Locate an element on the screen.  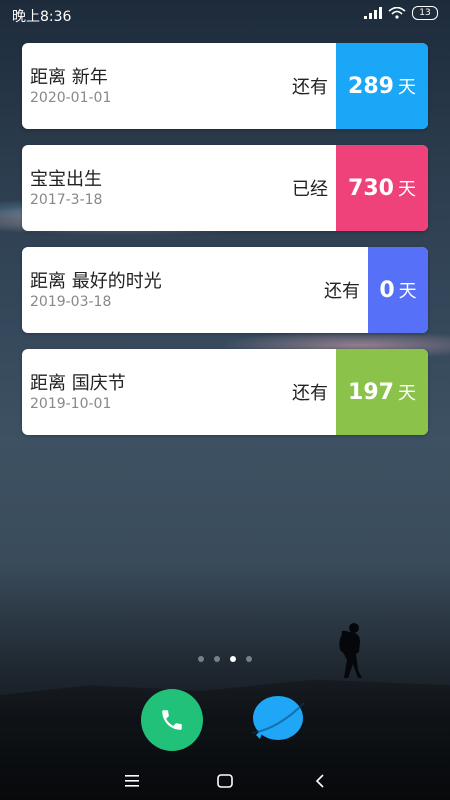
wifi-icon is located at coordinates (397, 13).